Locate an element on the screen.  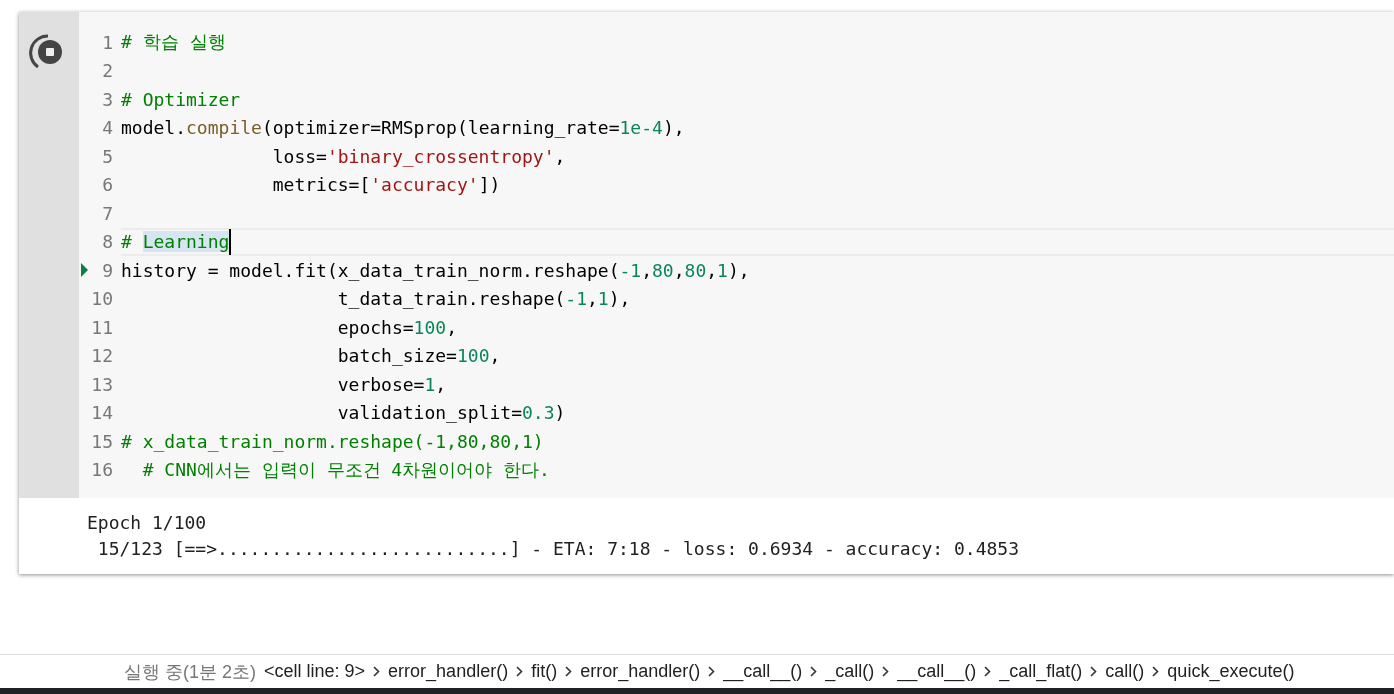
code-line: history = model.fit(x_data_train_norm.reshape(-1,80,80,1), is located at coordinates (436, 270).